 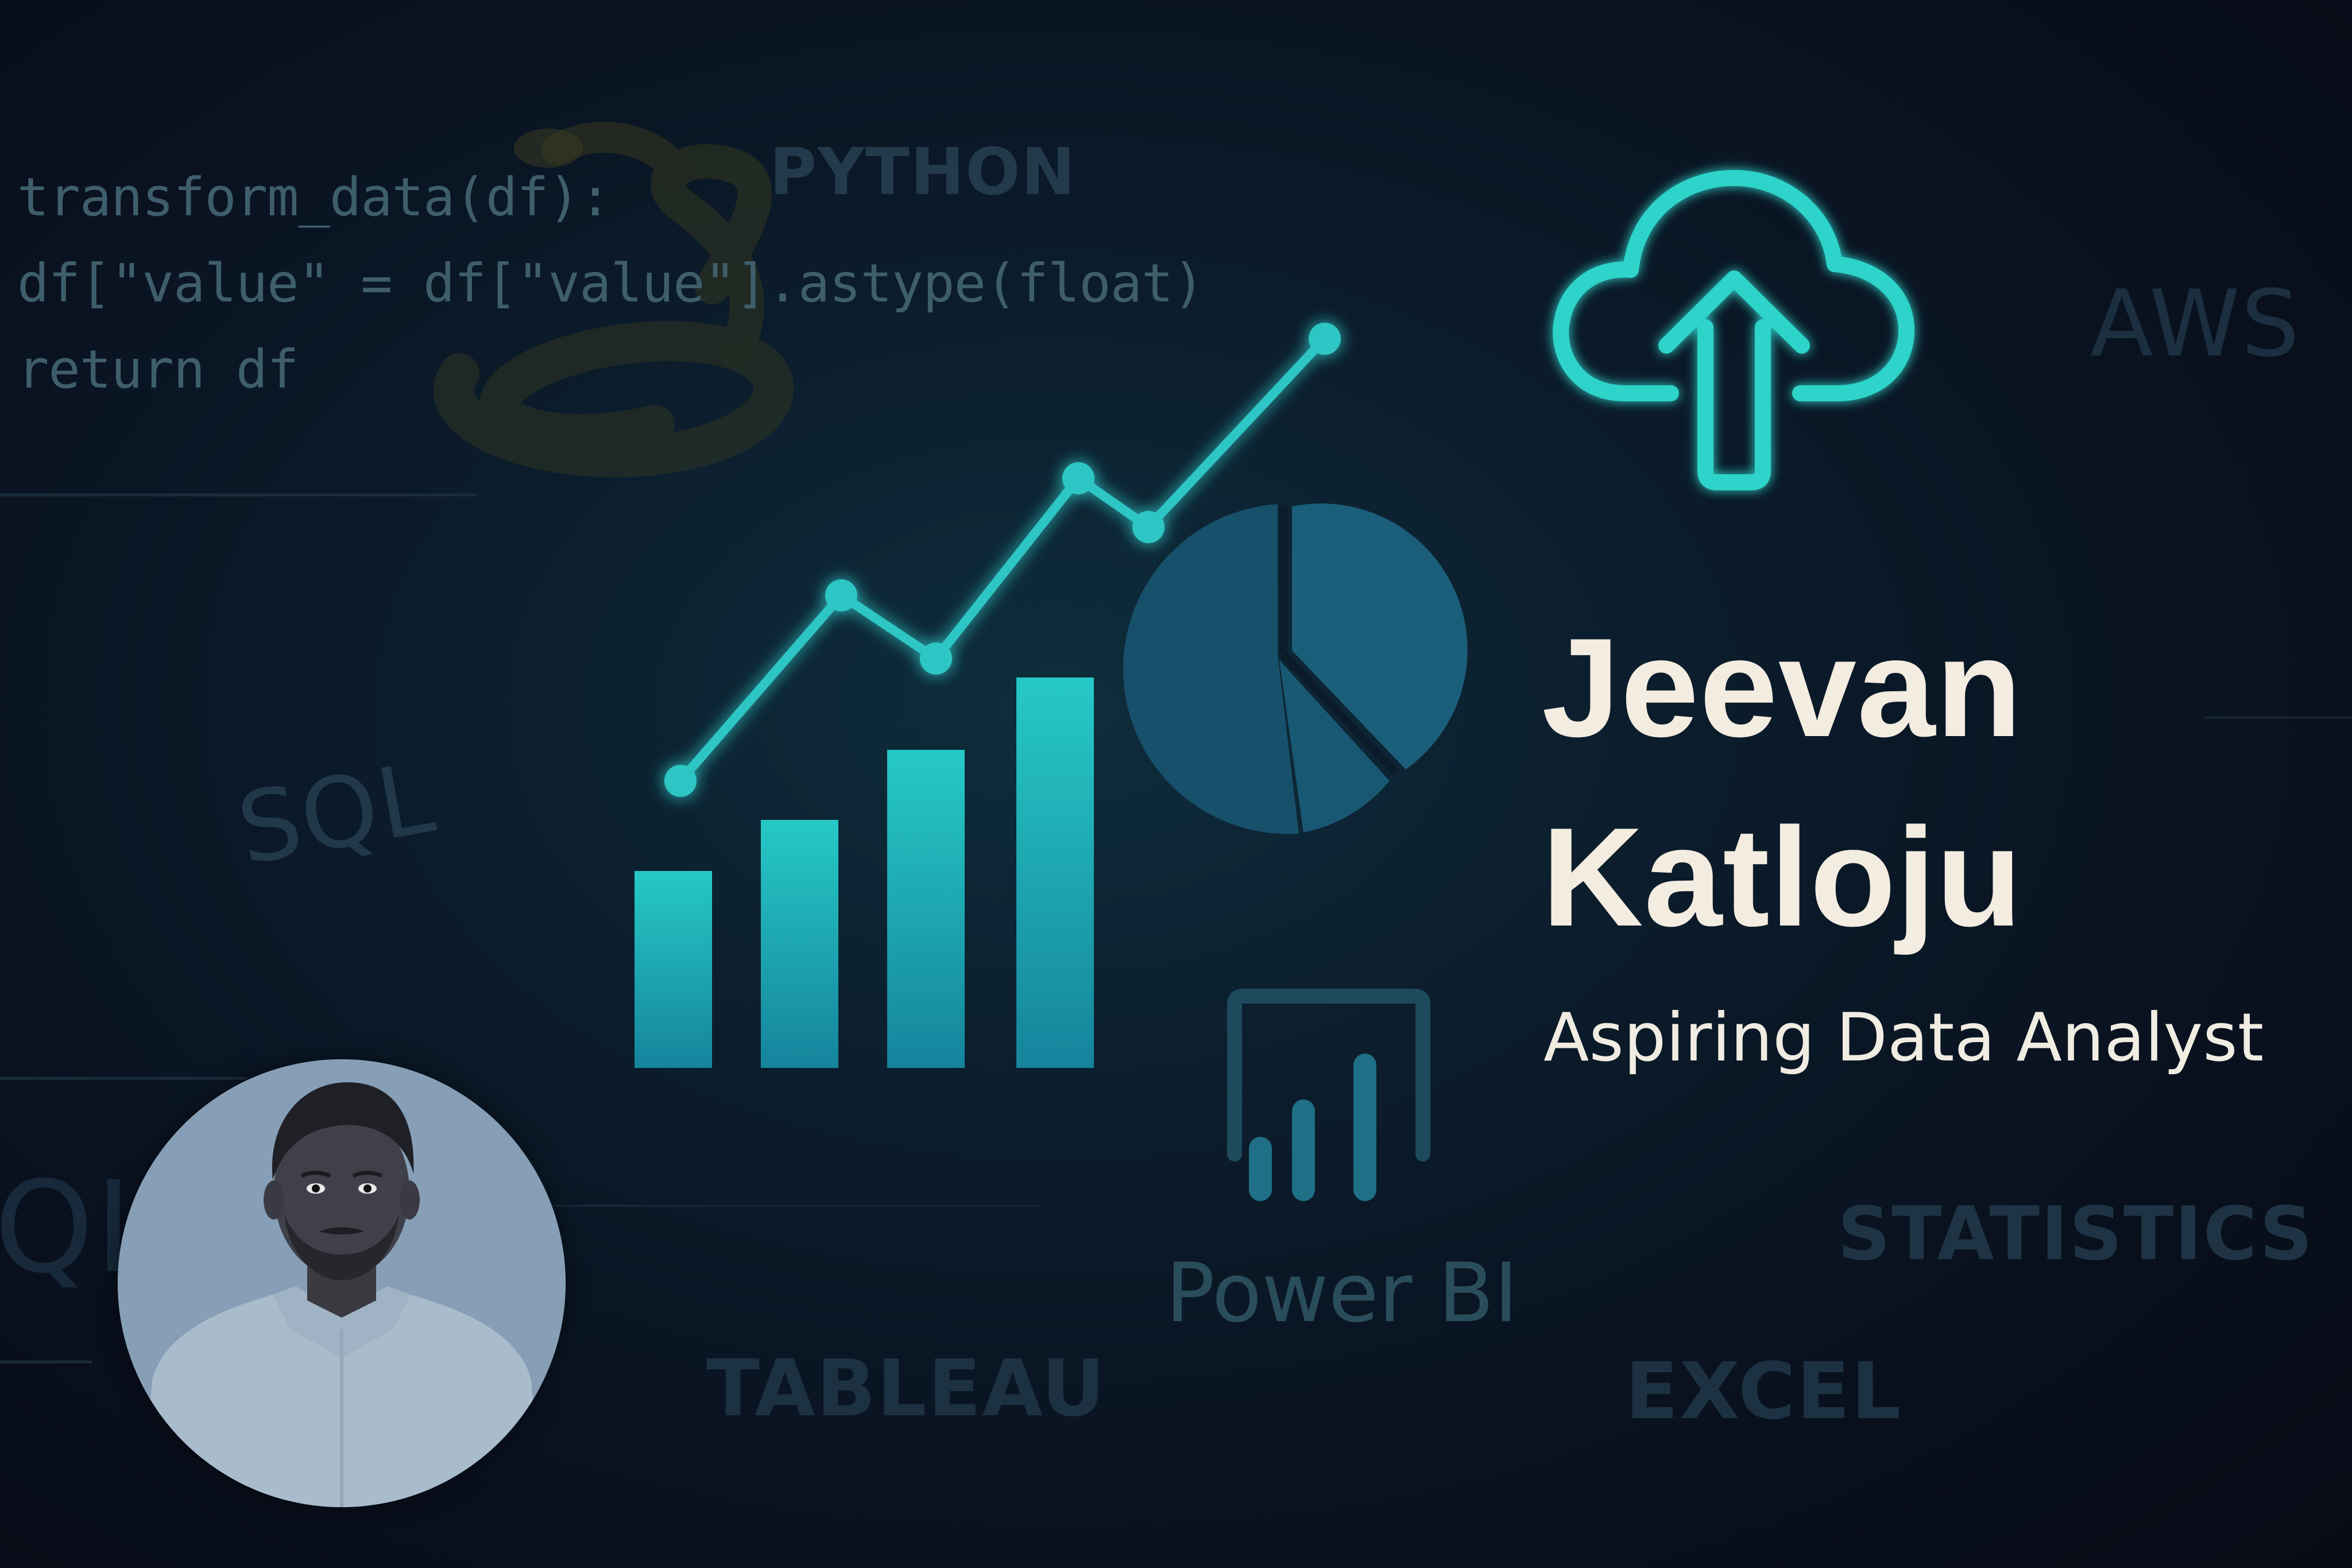 I want to click on person-avatar-icon, so click(x=342, y=1283).